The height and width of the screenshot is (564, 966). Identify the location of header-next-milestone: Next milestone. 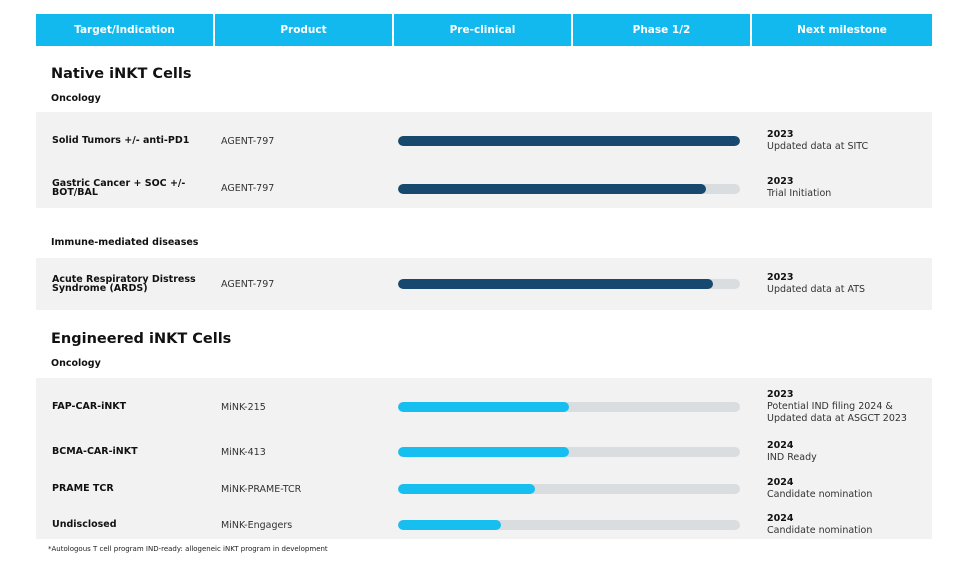
(842, 30).